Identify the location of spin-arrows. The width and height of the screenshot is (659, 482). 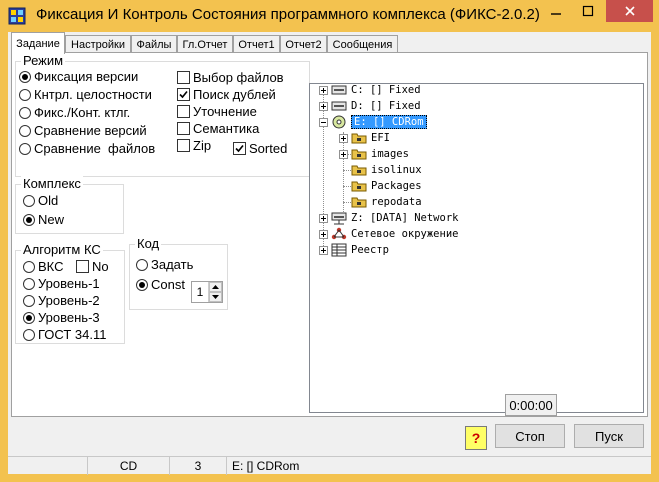
(215, 292).